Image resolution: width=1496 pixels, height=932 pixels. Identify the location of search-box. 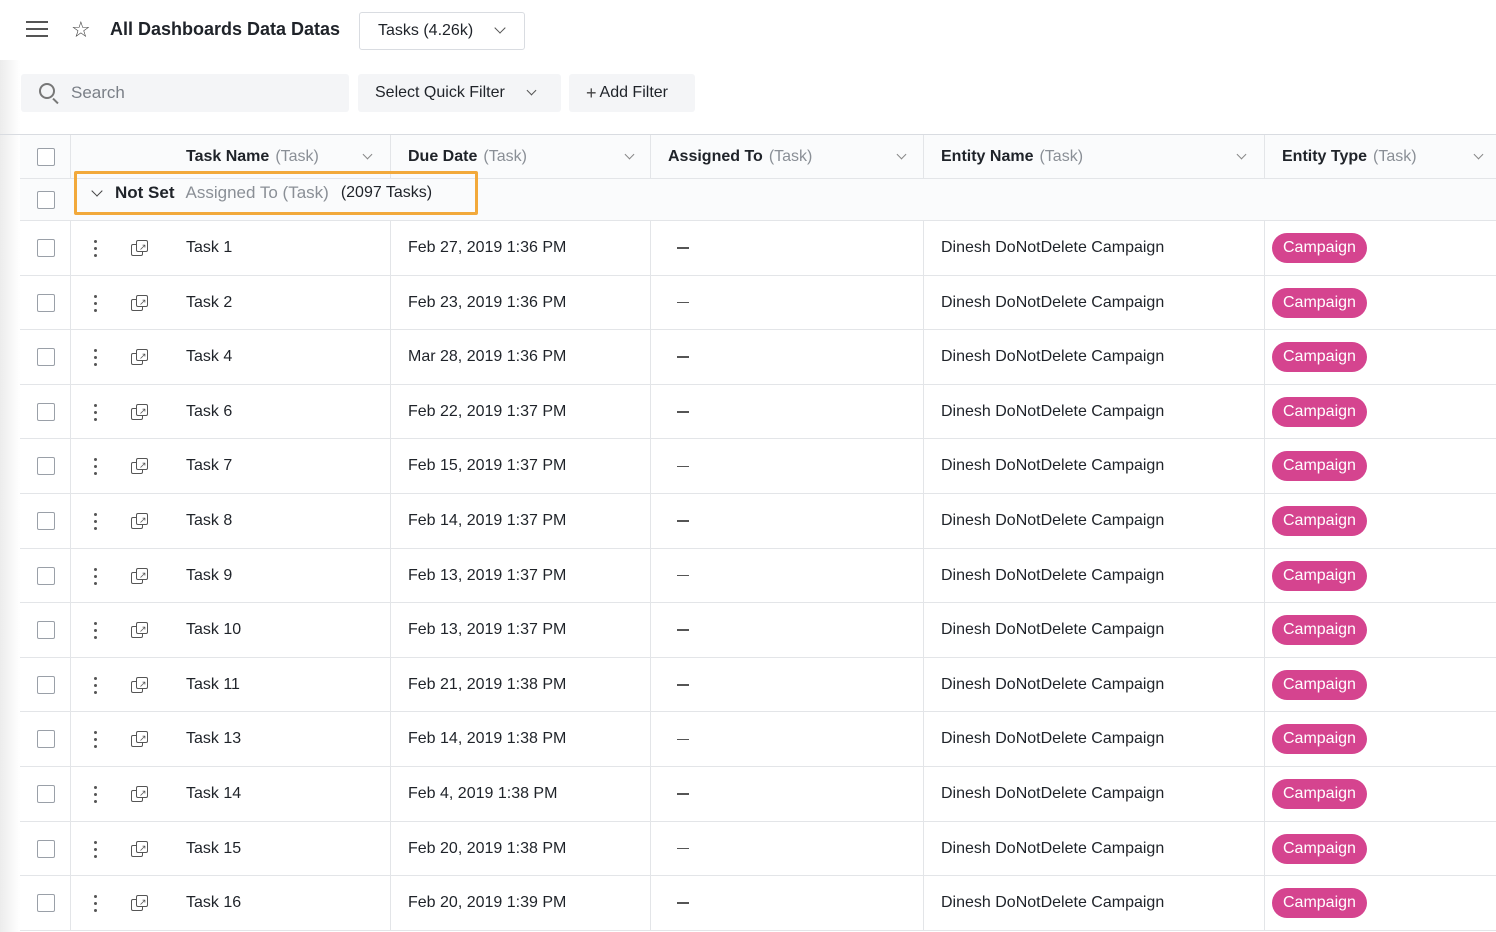
(185, 93).